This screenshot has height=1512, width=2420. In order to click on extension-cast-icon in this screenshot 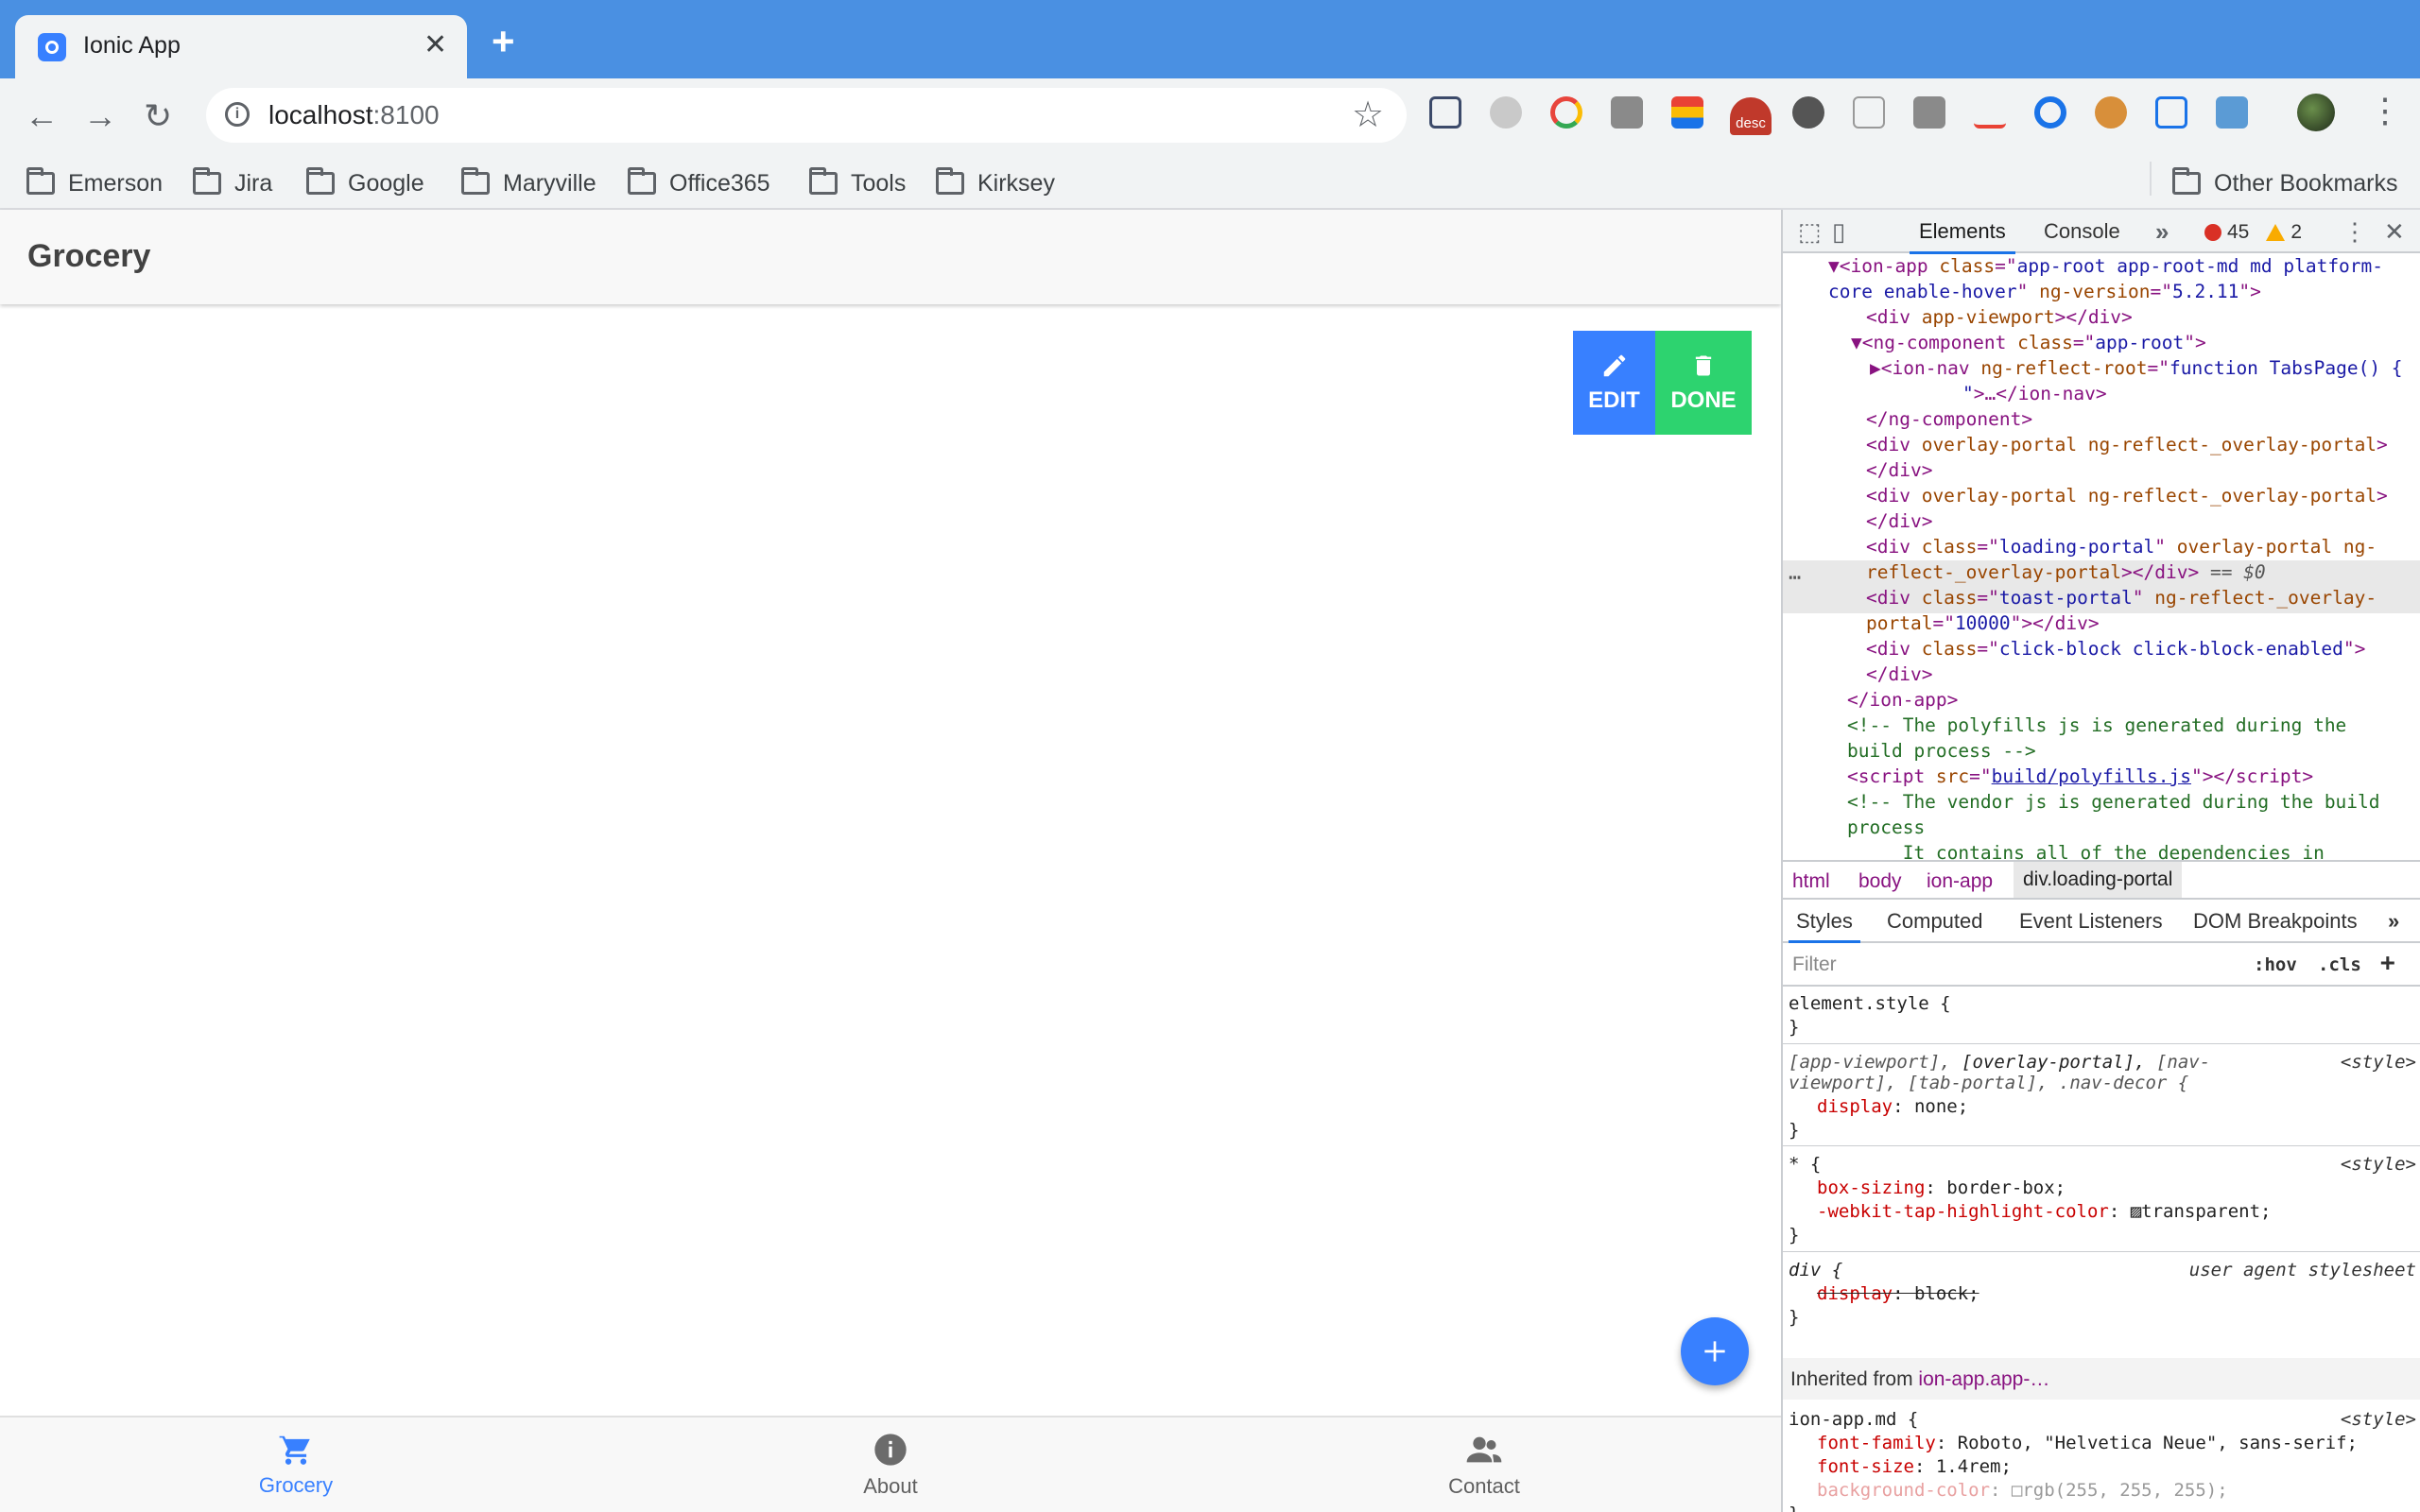, I will do `click(2232, 112)`.